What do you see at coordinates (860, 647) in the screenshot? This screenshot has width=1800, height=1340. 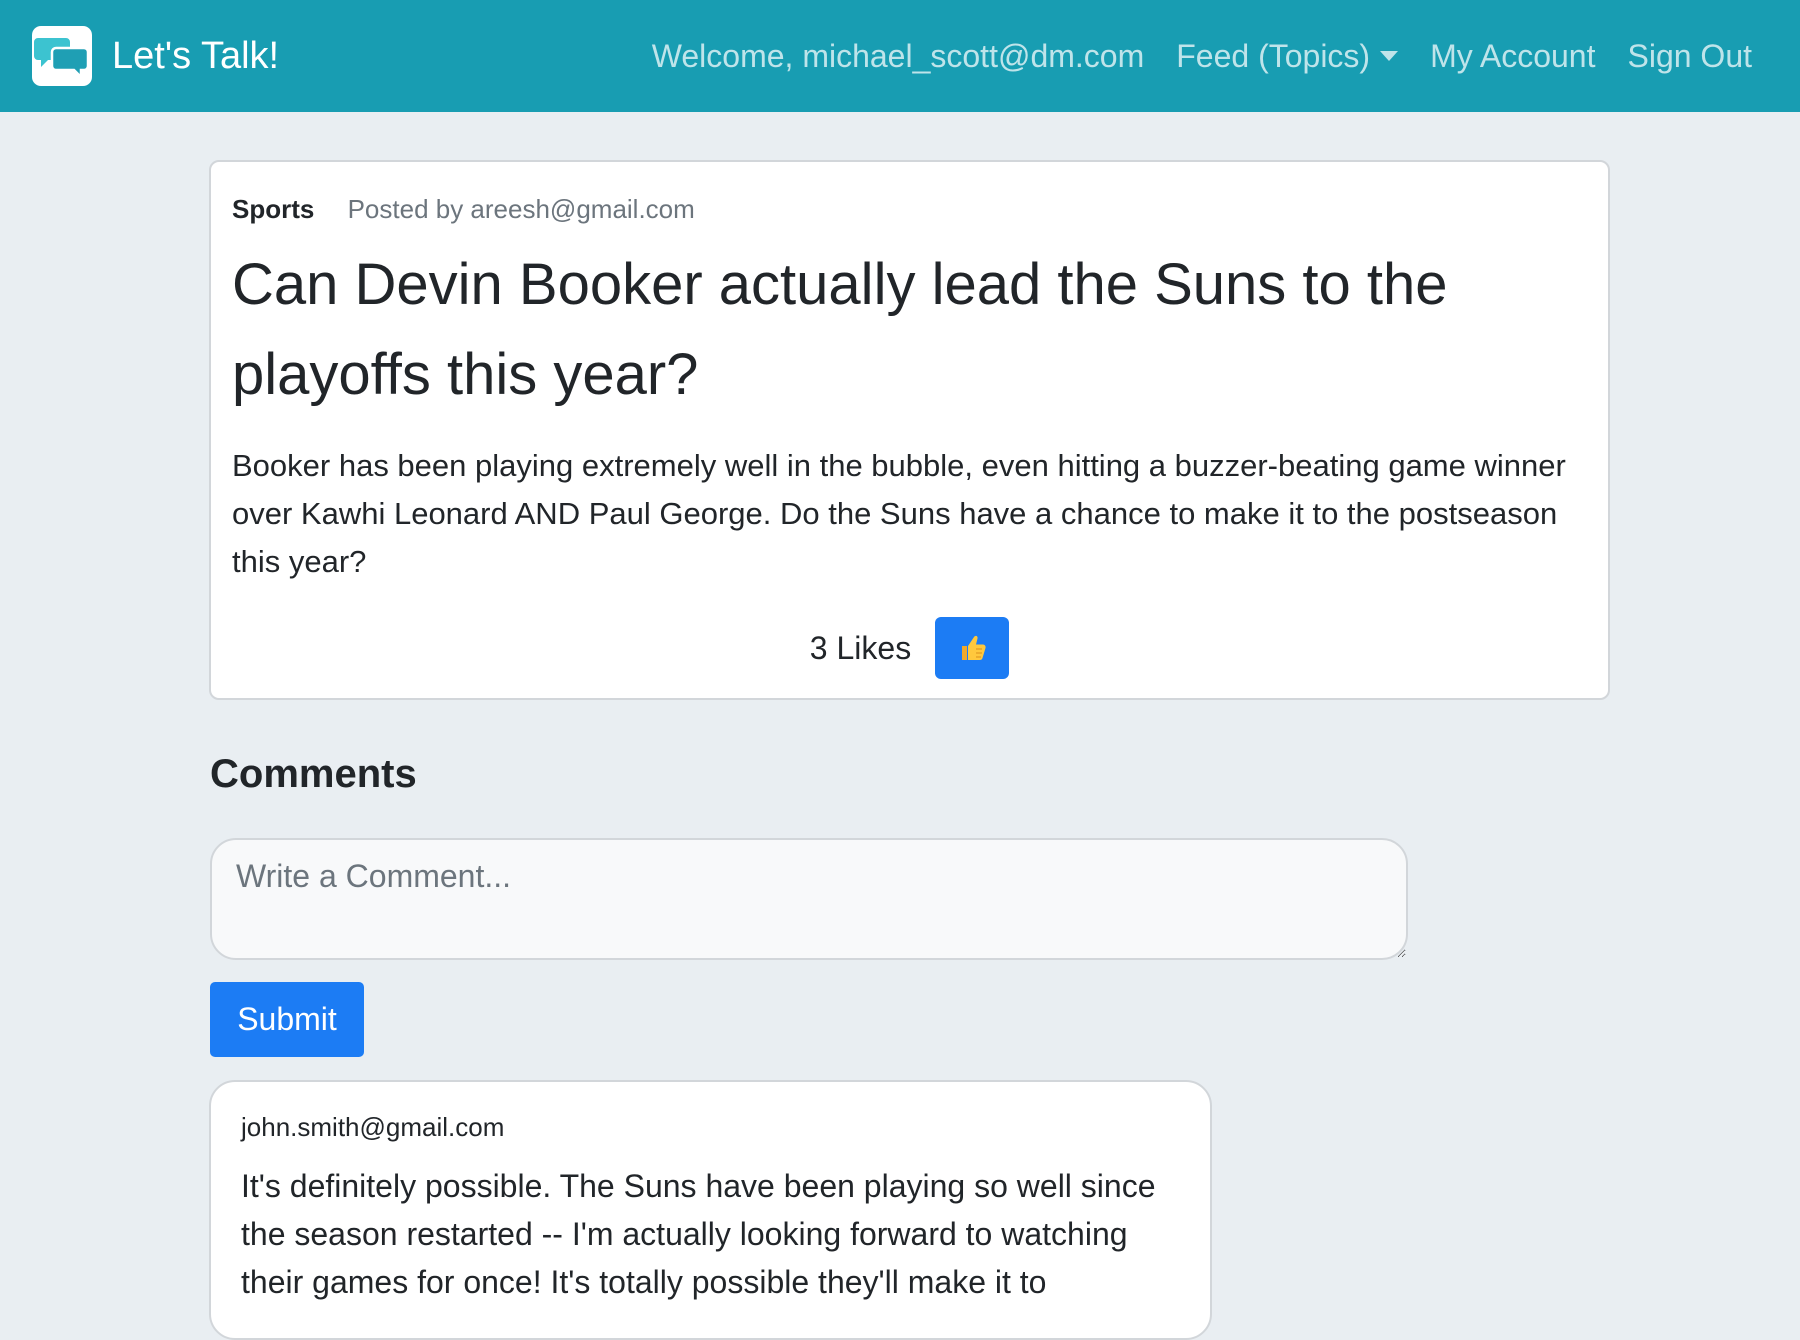 I see `likes-count: 3 Likes` at bounding box center [860, 647].